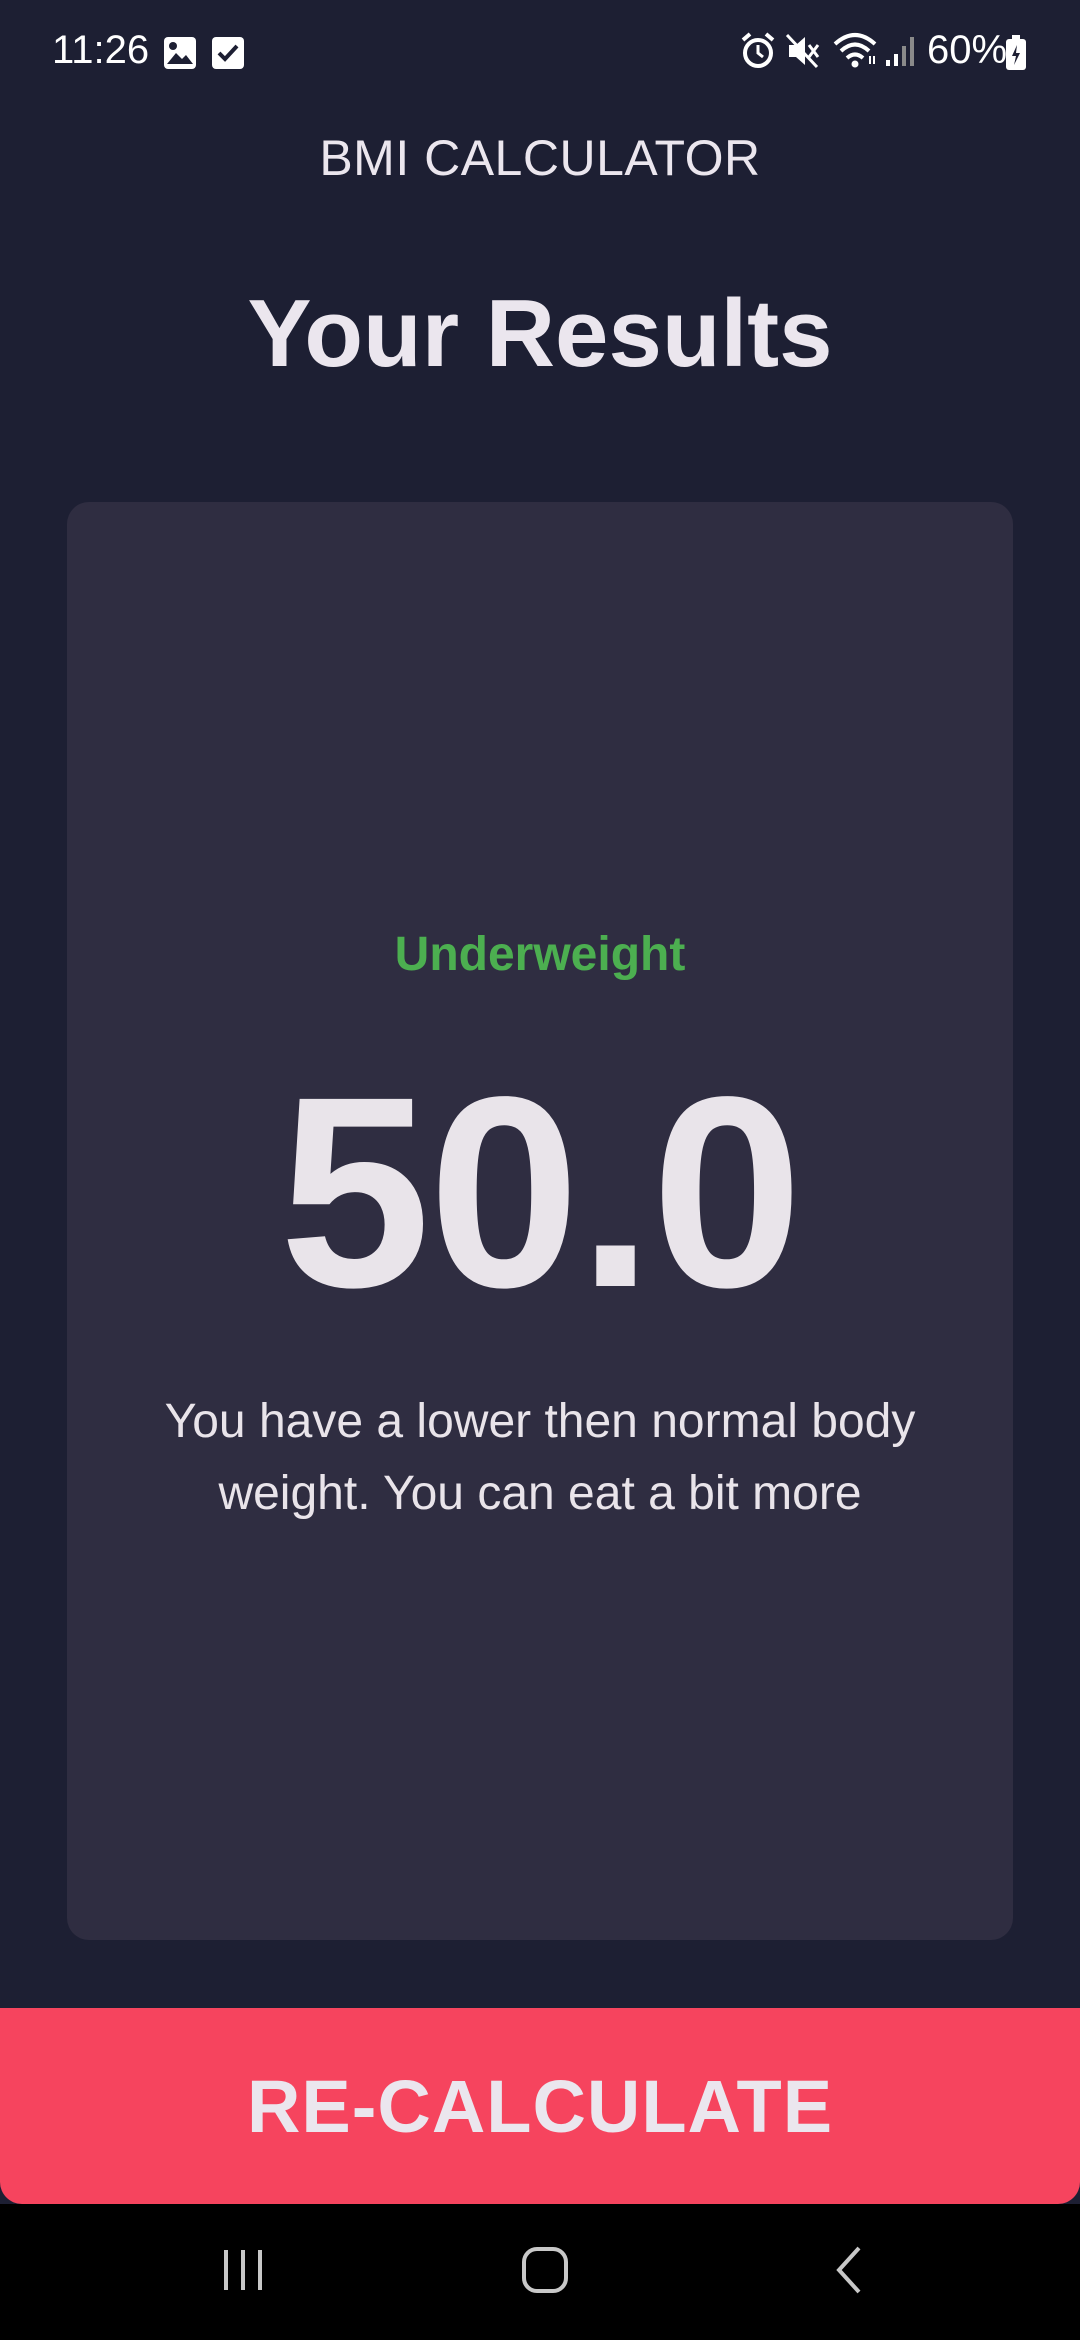 This screenshot has width=1080, height=2340. I want to click on recent-apps-icon, so click(243, 2272).